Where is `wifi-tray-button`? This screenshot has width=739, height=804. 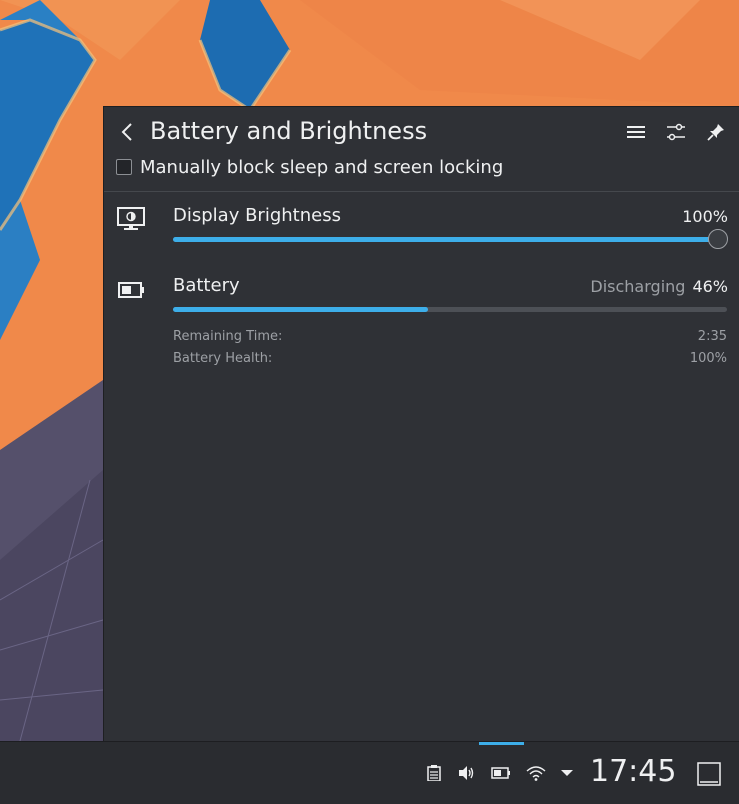 wifi-tray-button is located at coordinates (536, 773).